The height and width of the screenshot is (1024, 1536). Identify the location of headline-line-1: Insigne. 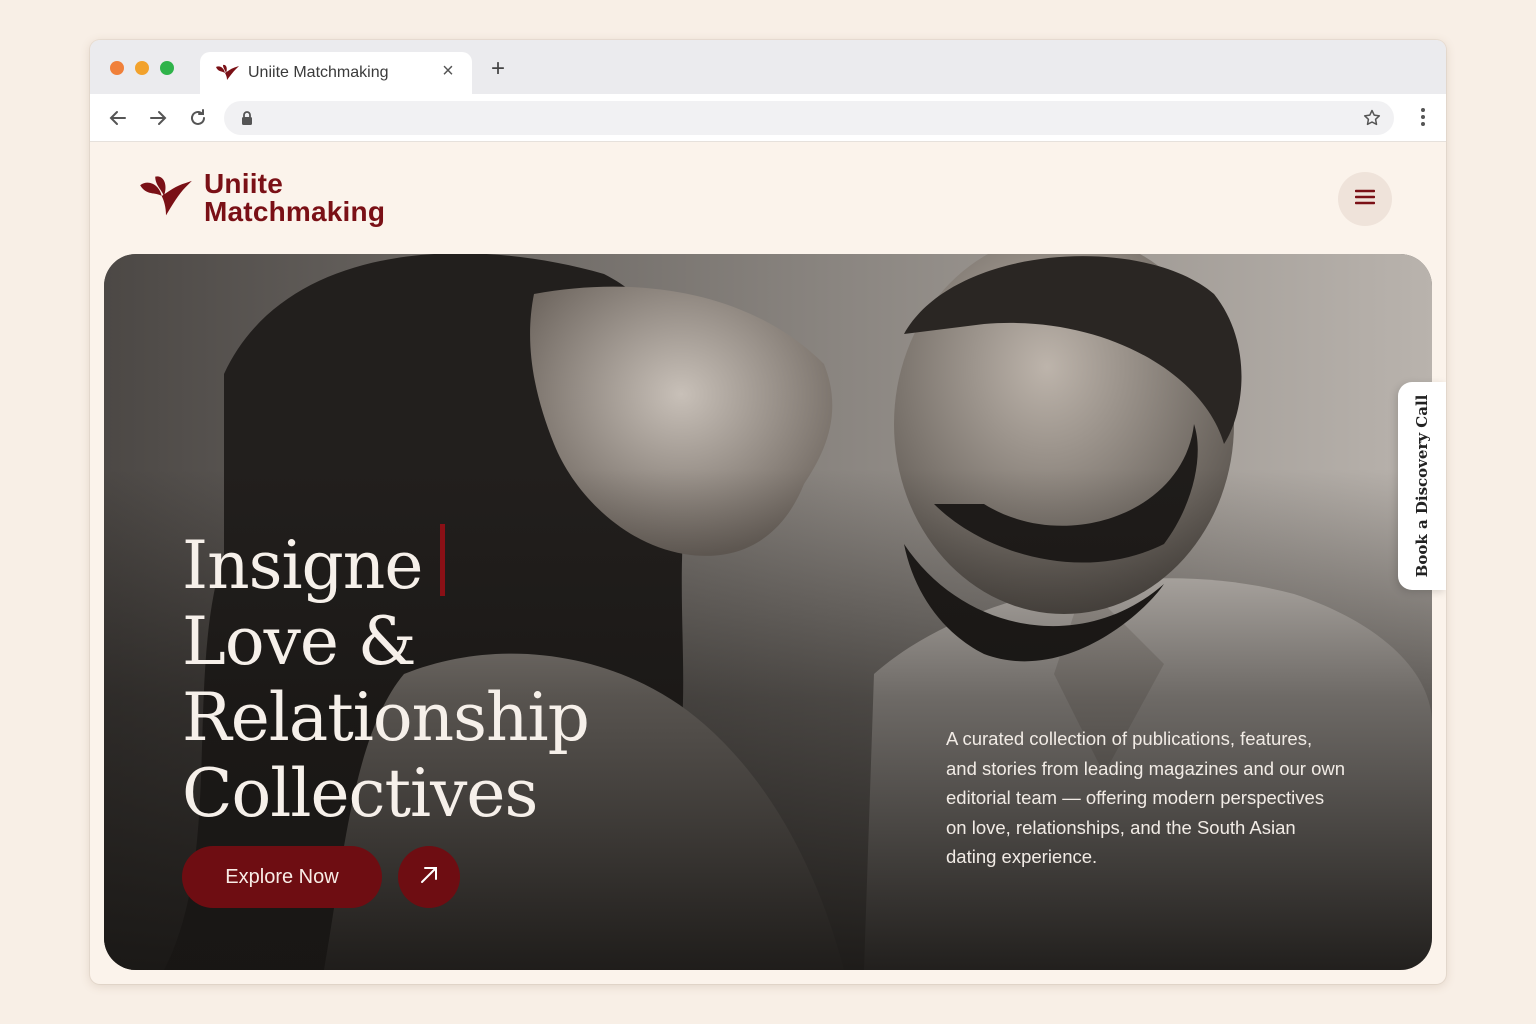
(302, 565).